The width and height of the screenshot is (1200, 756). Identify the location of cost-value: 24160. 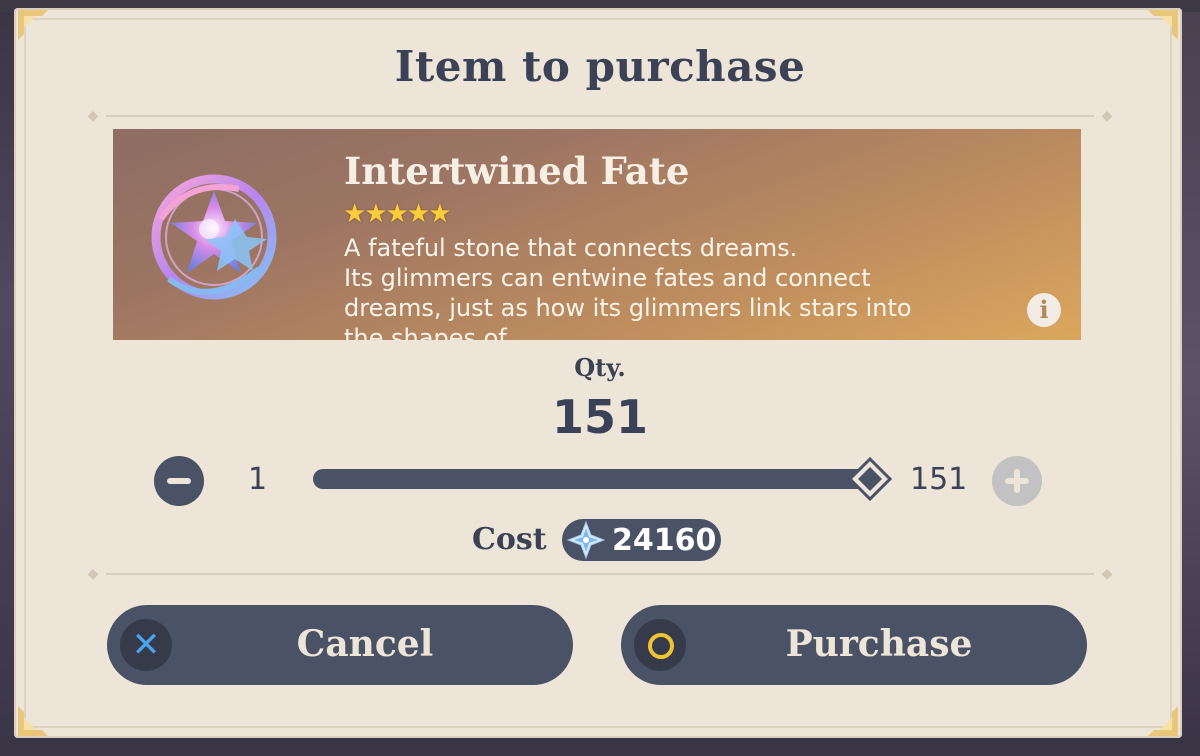
(664, 540).